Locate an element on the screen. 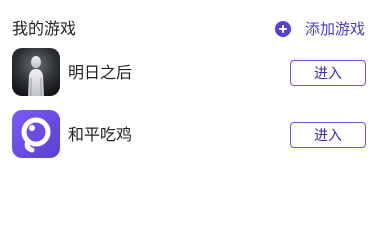  add-game-label: 添加游戏 is located at coordinates (334, 29).